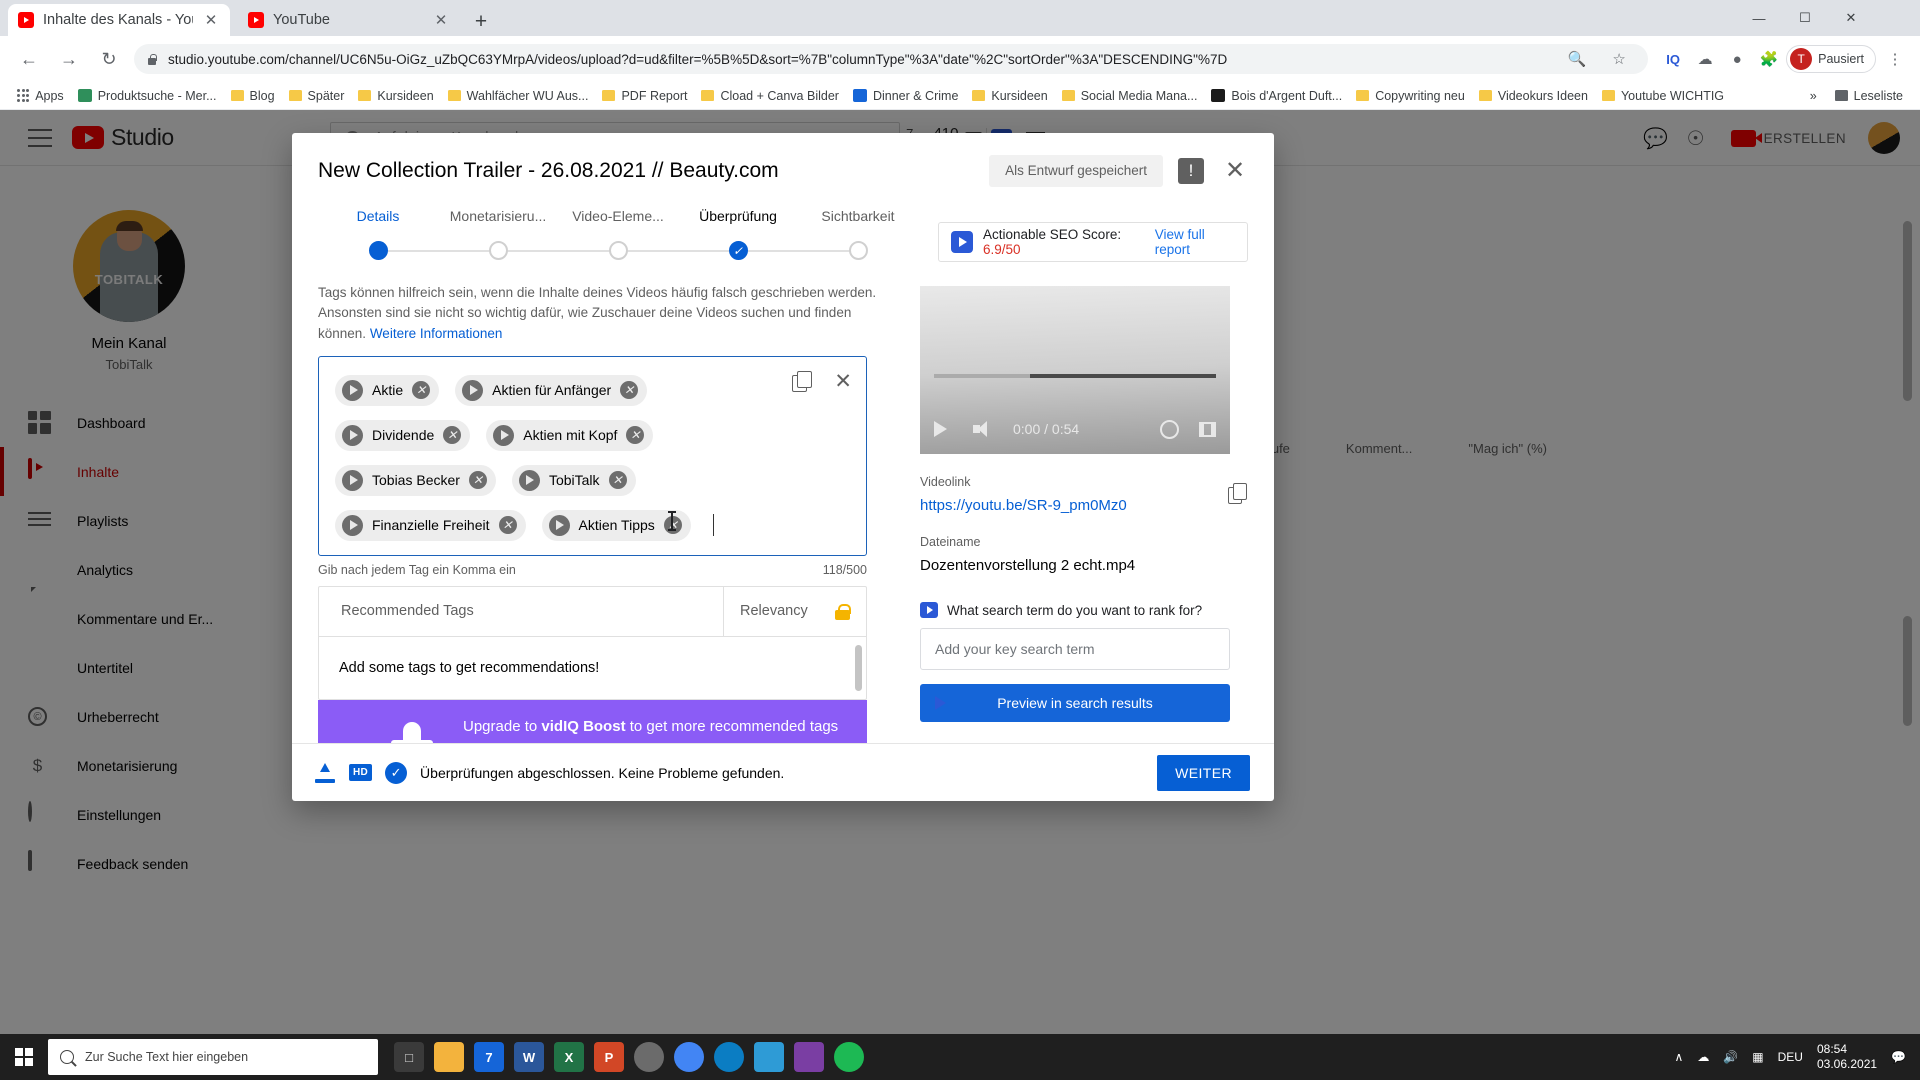 Image resolution: width=1920 pixels, height=1080 pixels. What do you see at coordinates (1790, 1057) in the screenshot?
I see `language-indicator: DEU` at bounding box center [1790, 1057].